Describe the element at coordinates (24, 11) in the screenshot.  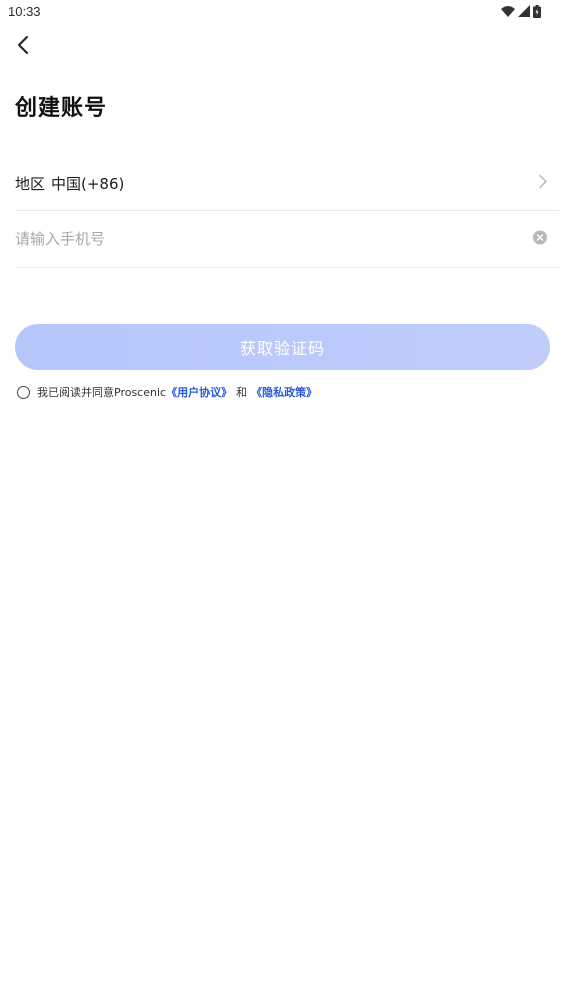
I see `status-time: 10:33` at that location.